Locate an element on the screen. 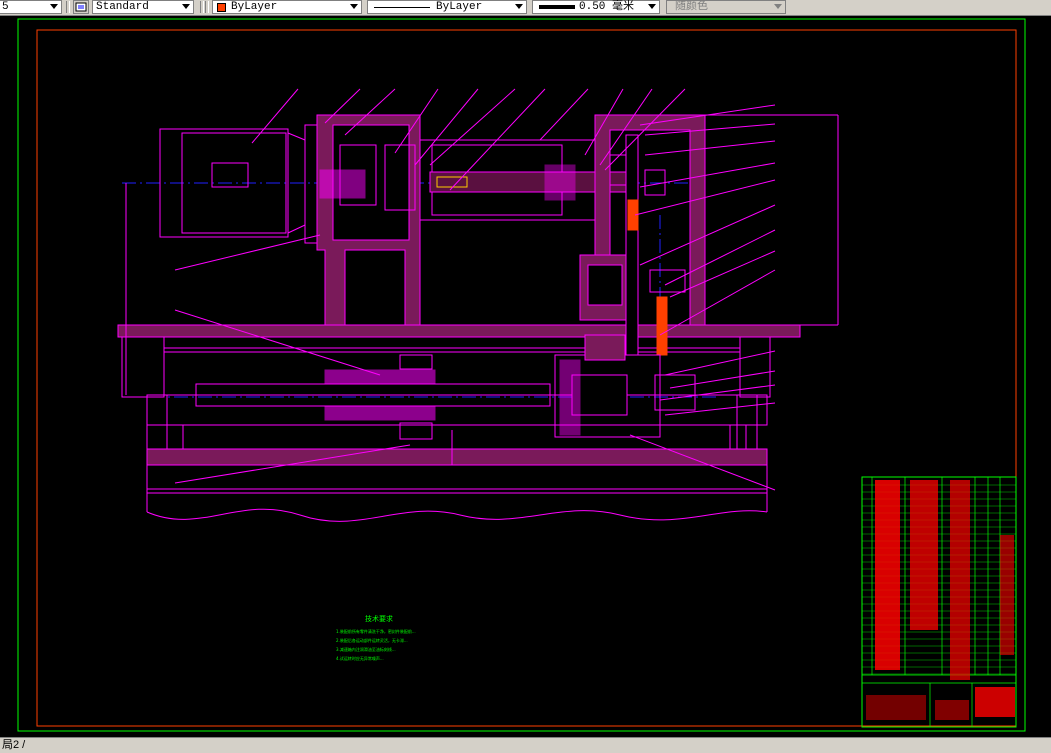  layer-select: 5 is located at coordinates (31, 7).